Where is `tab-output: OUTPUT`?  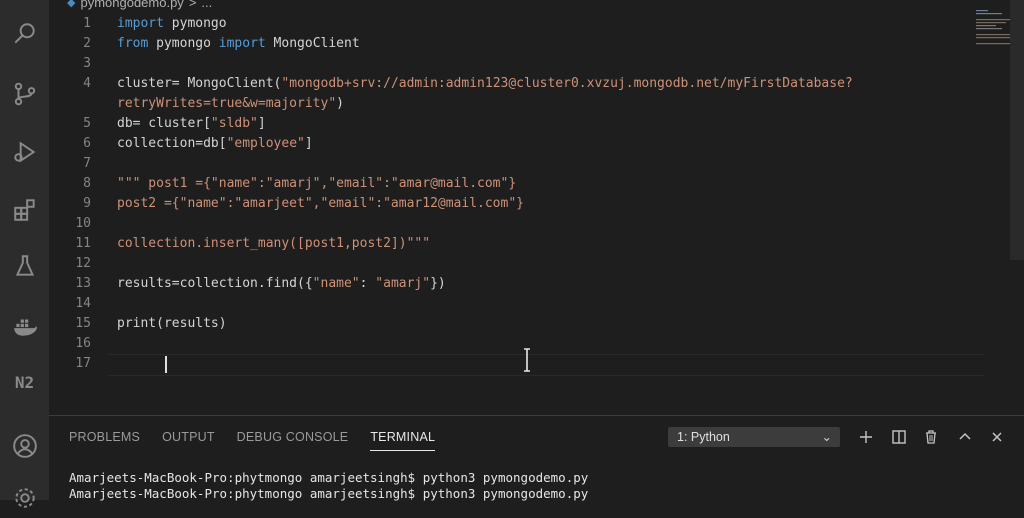
tab-output: OUTPUT is located at coordinates (188, 440).